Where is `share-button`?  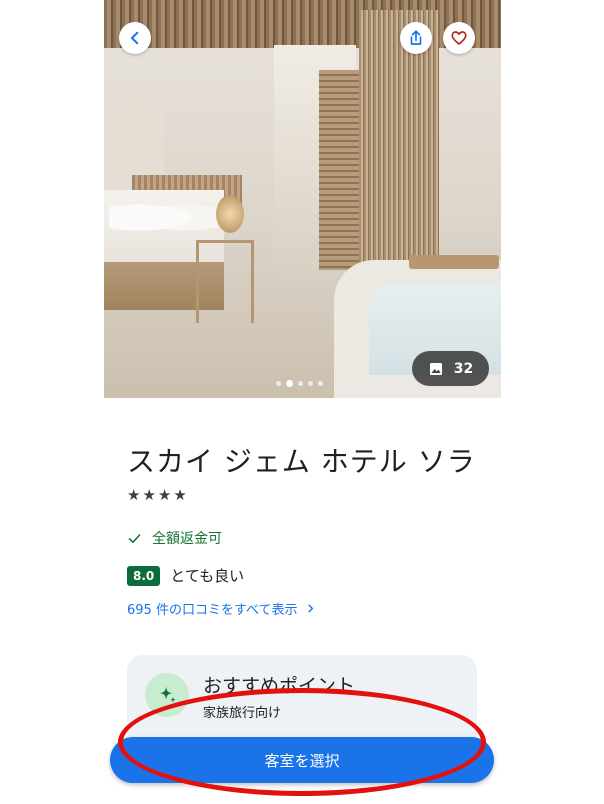
share-button is located at coordinates (416, 38).